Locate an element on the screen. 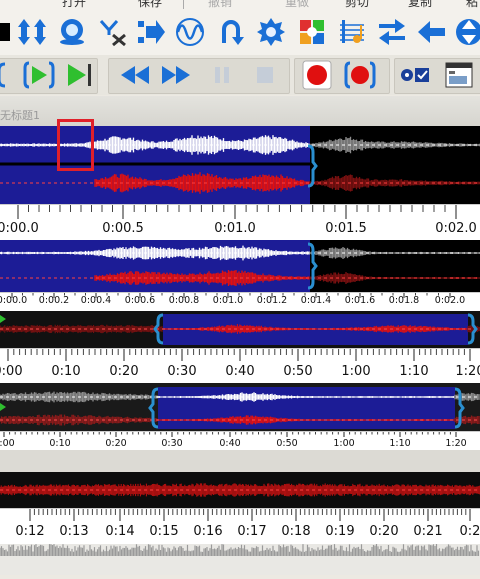  trim-icon is located at coordinates (6, 32).